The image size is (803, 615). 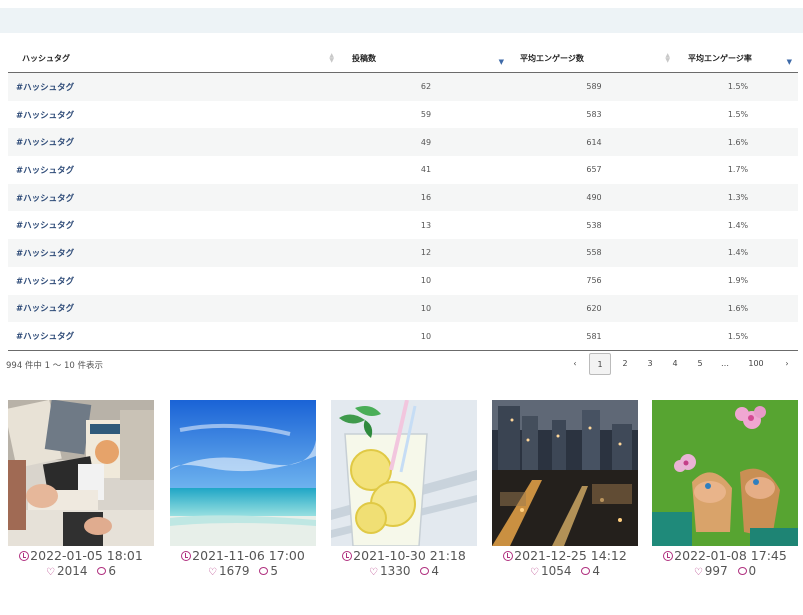 I want to click on avg-engagement: 657, so click(x=594, y=170).